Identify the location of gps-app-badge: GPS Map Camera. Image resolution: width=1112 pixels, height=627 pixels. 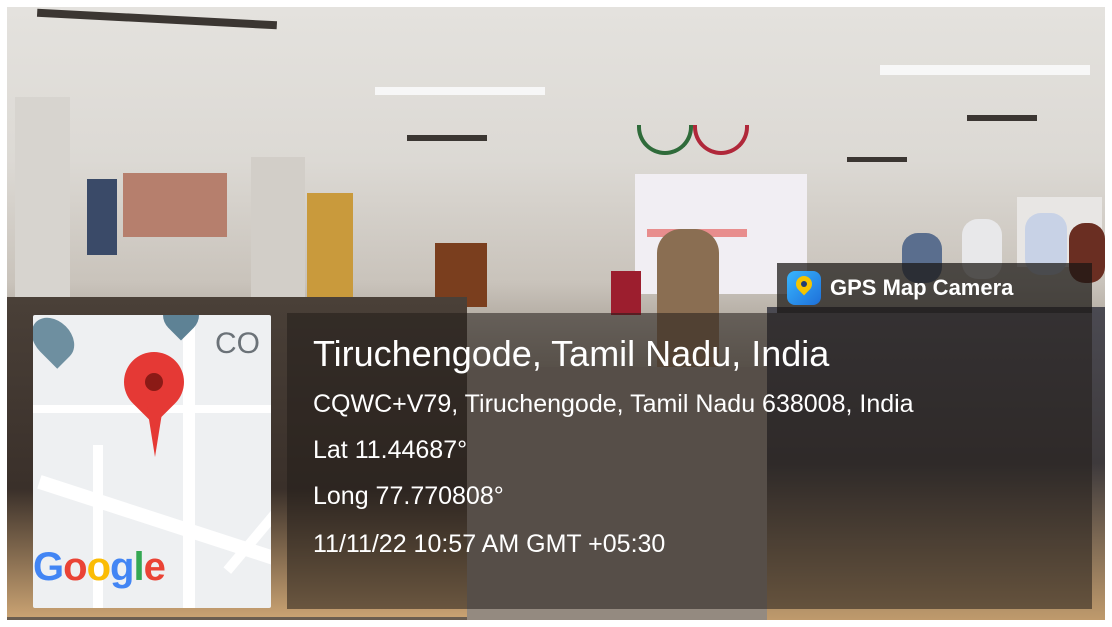
(934, 288).